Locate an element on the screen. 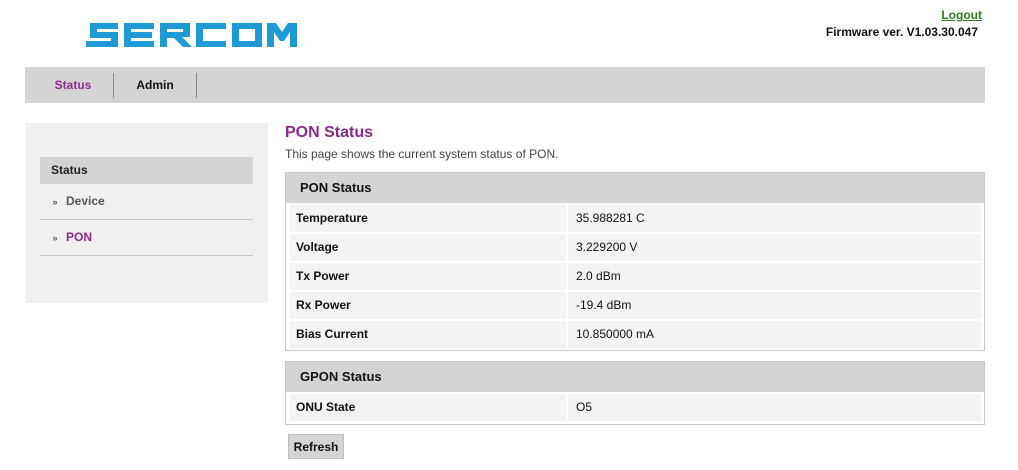 The height and width of the screenshot is (470, 1018). page-title: PON Status is located at coordinates (329, 132).